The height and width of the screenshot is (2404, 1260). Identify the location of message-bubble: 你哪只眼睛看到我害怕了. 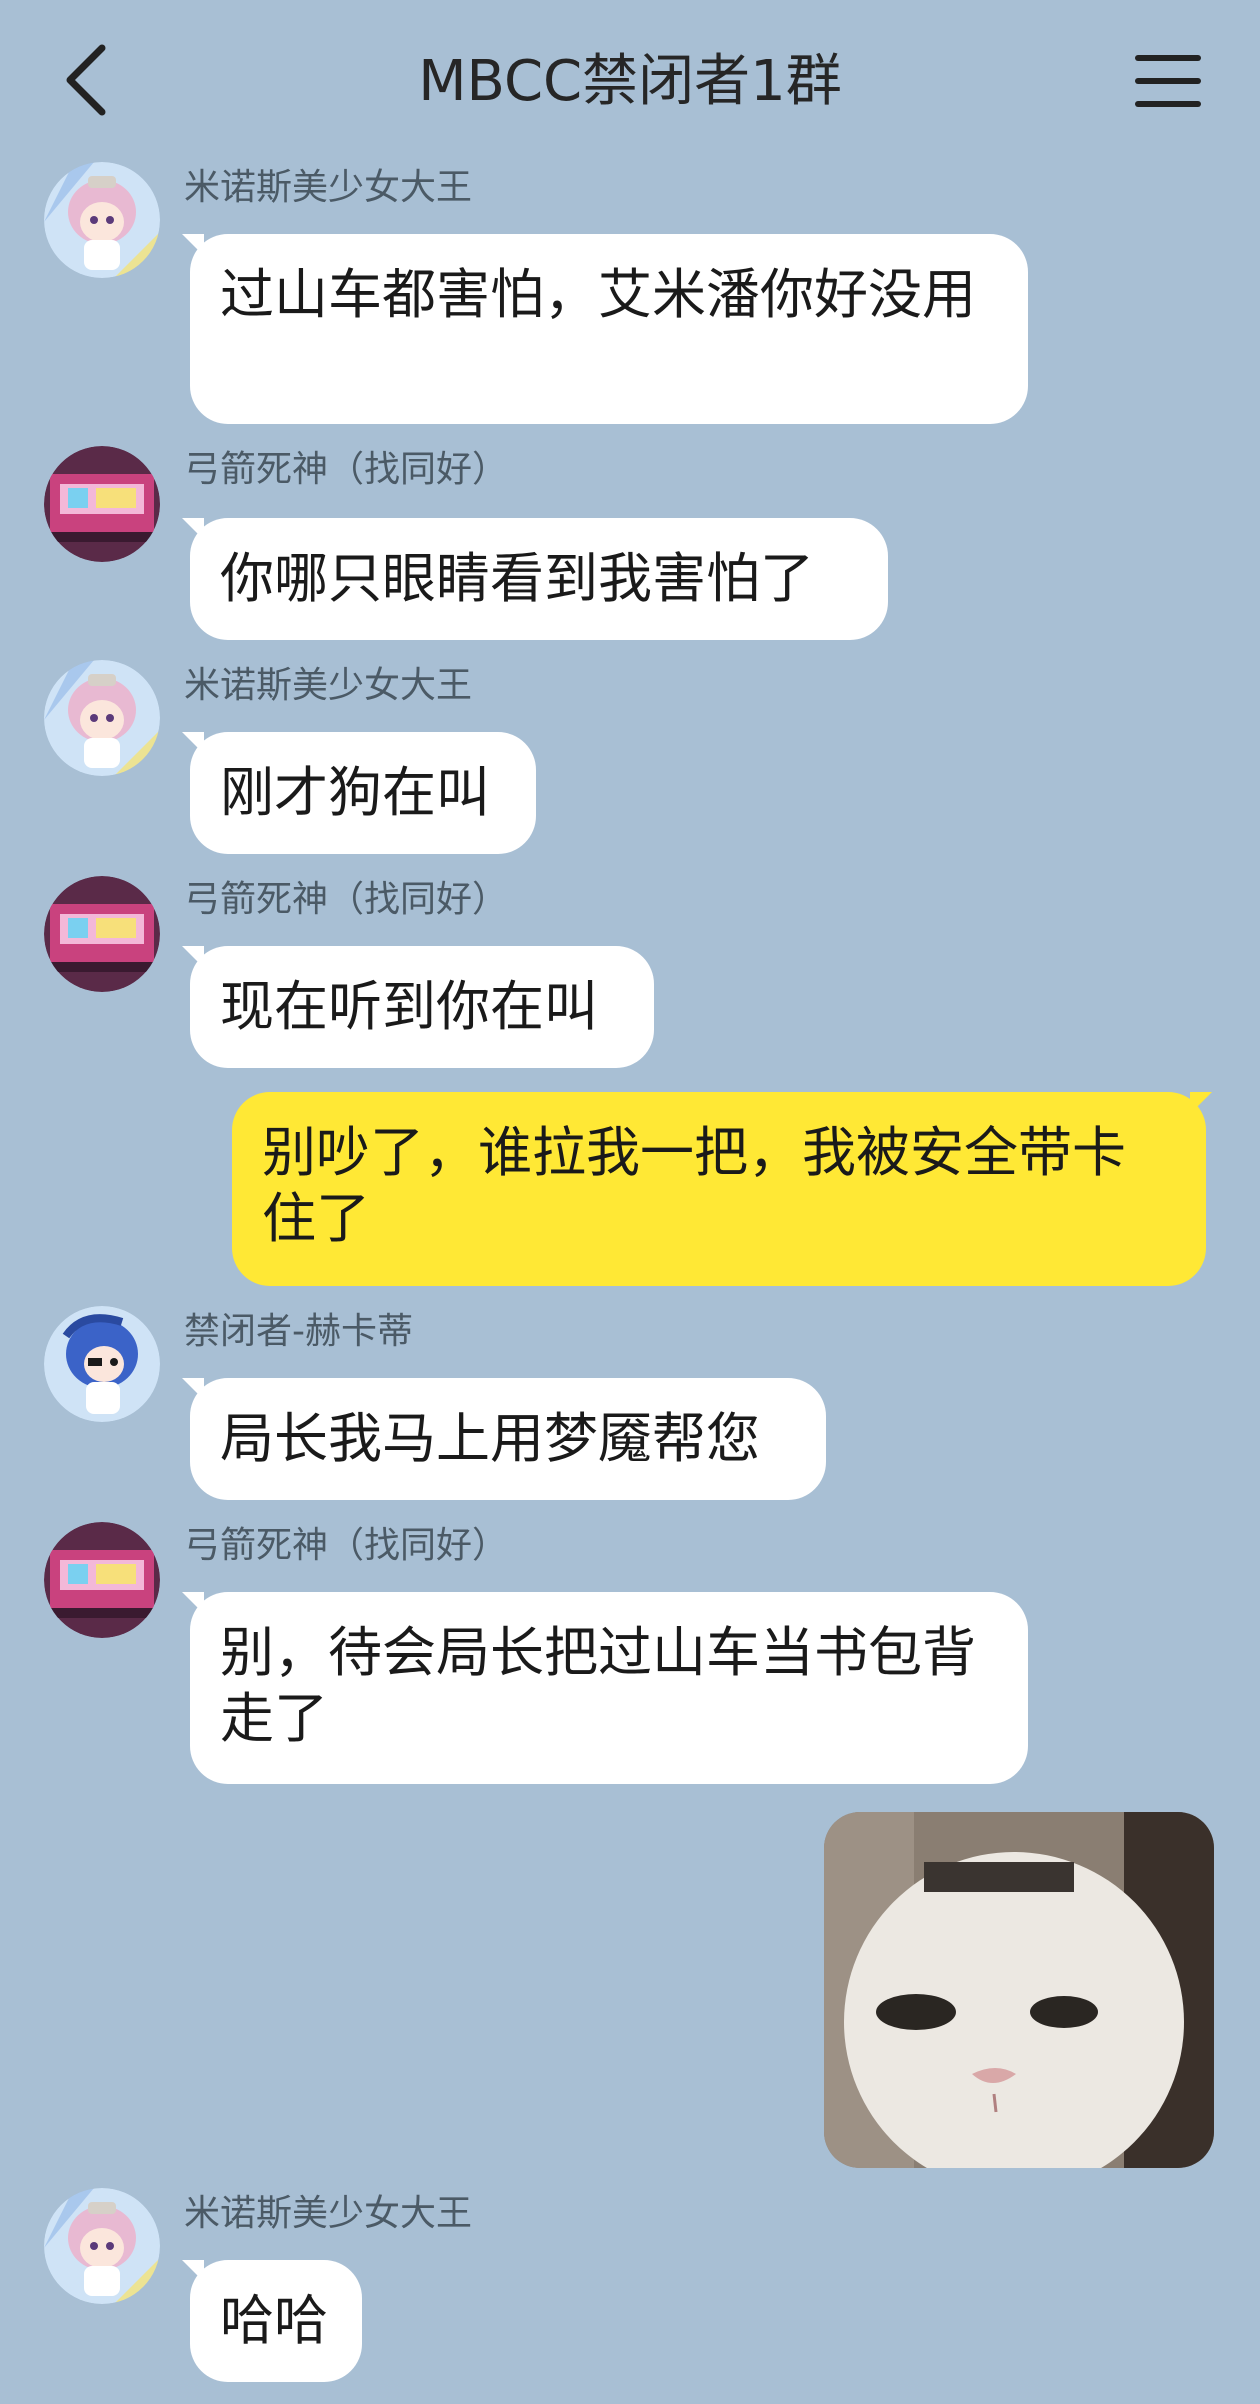
(535, 579).